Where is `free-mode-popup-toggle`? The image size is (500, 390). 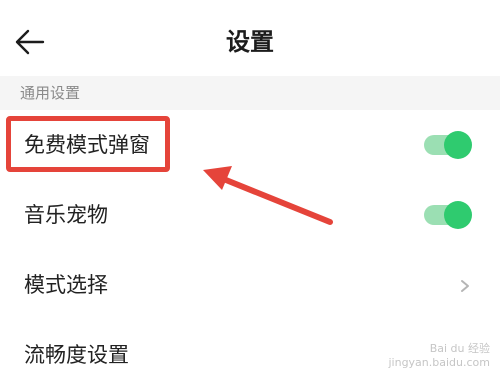
free-mode-popup-toggle is located at coordinates (448, 145).